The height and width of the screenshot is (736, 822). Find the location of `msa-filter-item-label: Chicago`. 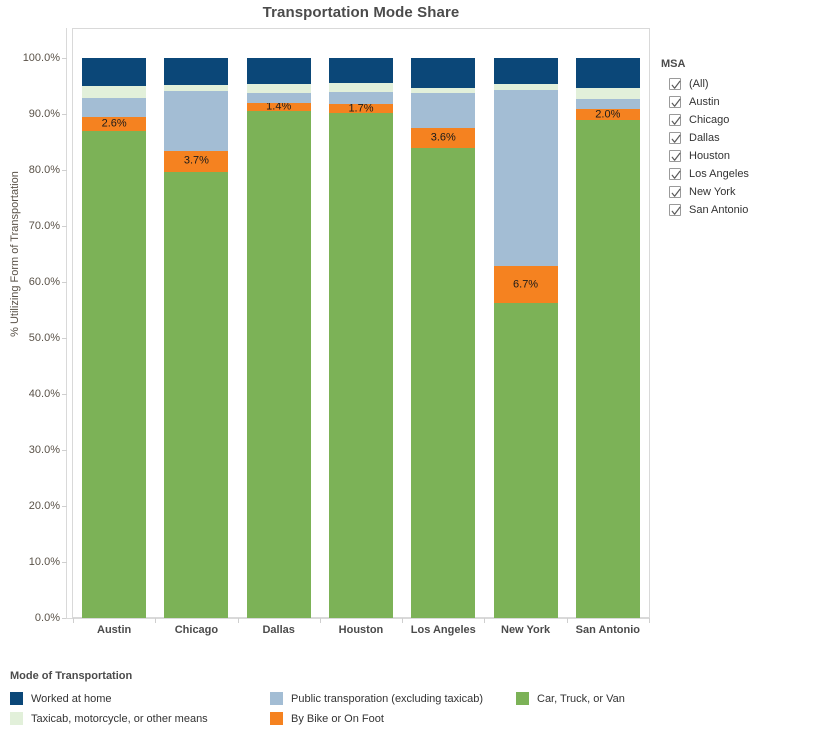

msa-filter-item-label: Chicago is located at coordinates (709, 120).